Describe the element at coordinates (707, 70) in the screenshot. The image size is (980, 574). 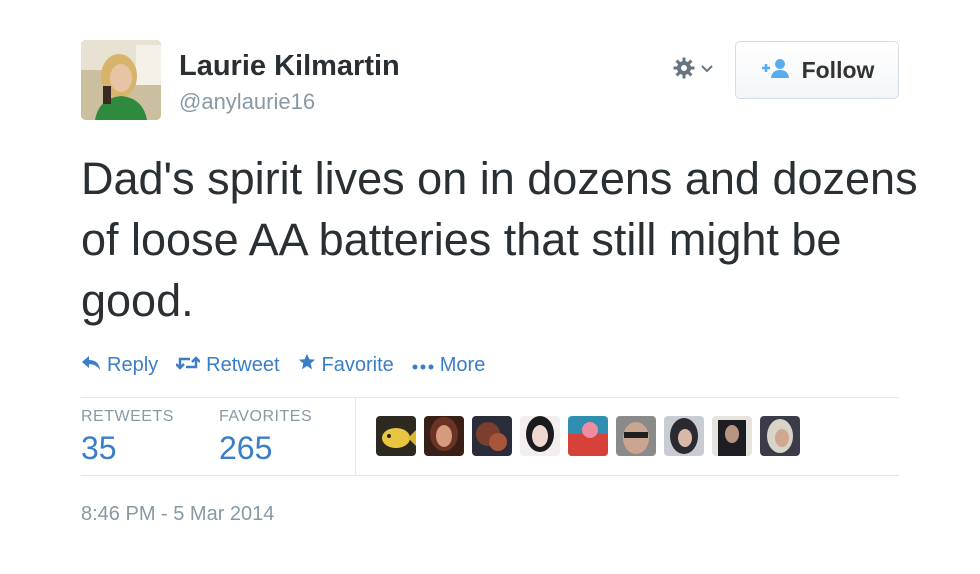
I see `chevron-down-icon` at that location.